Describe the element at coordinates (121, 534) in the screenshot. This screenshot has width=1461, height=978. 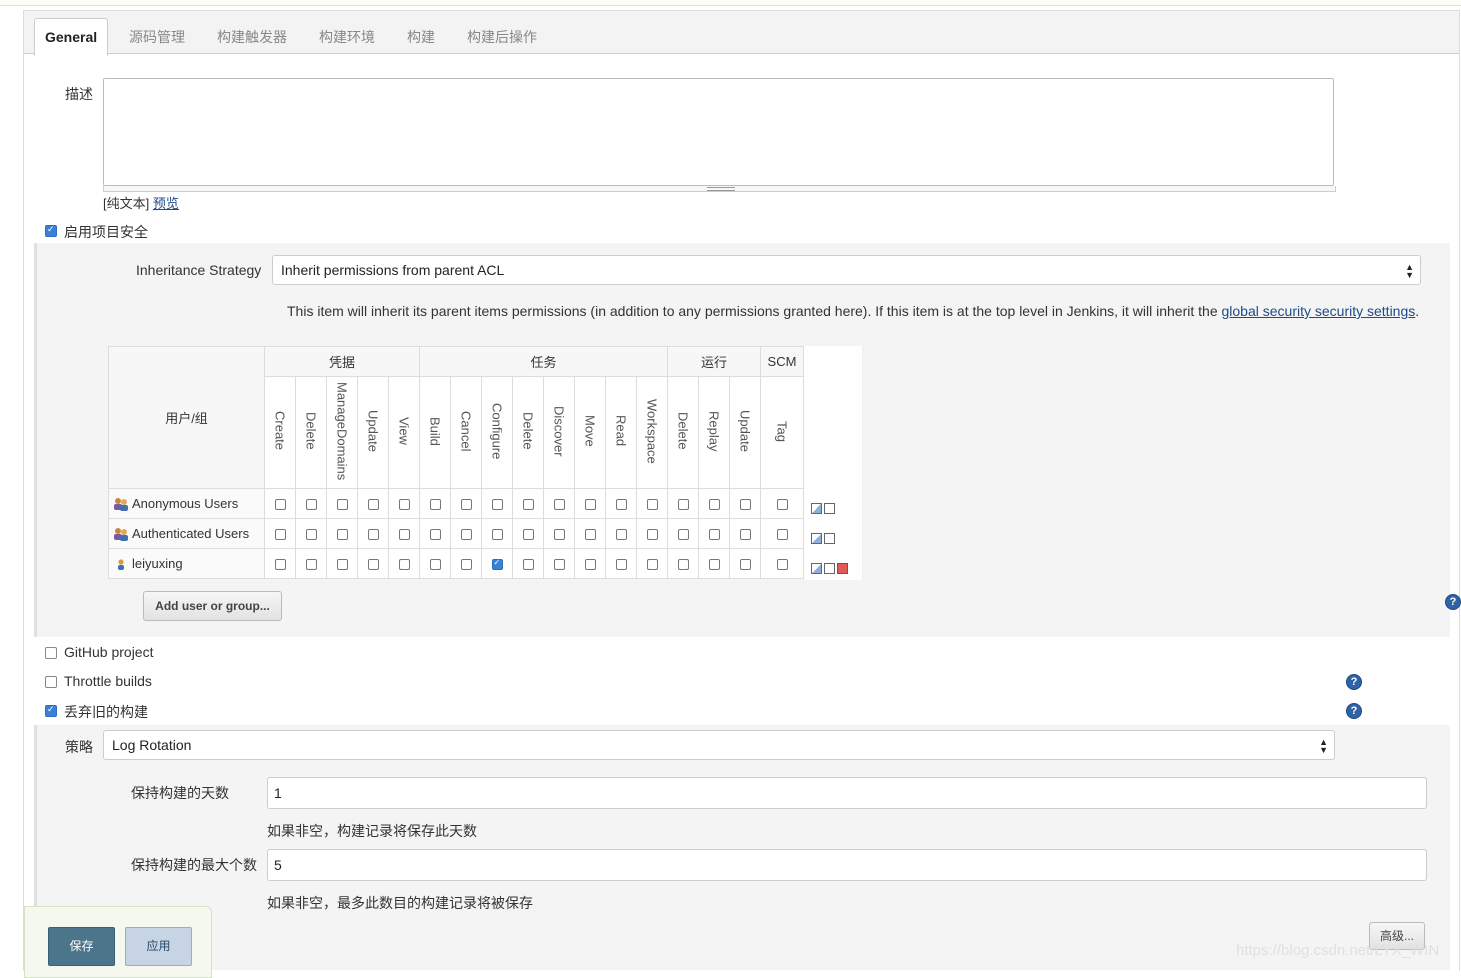
I see `user-group-icon` at that location.